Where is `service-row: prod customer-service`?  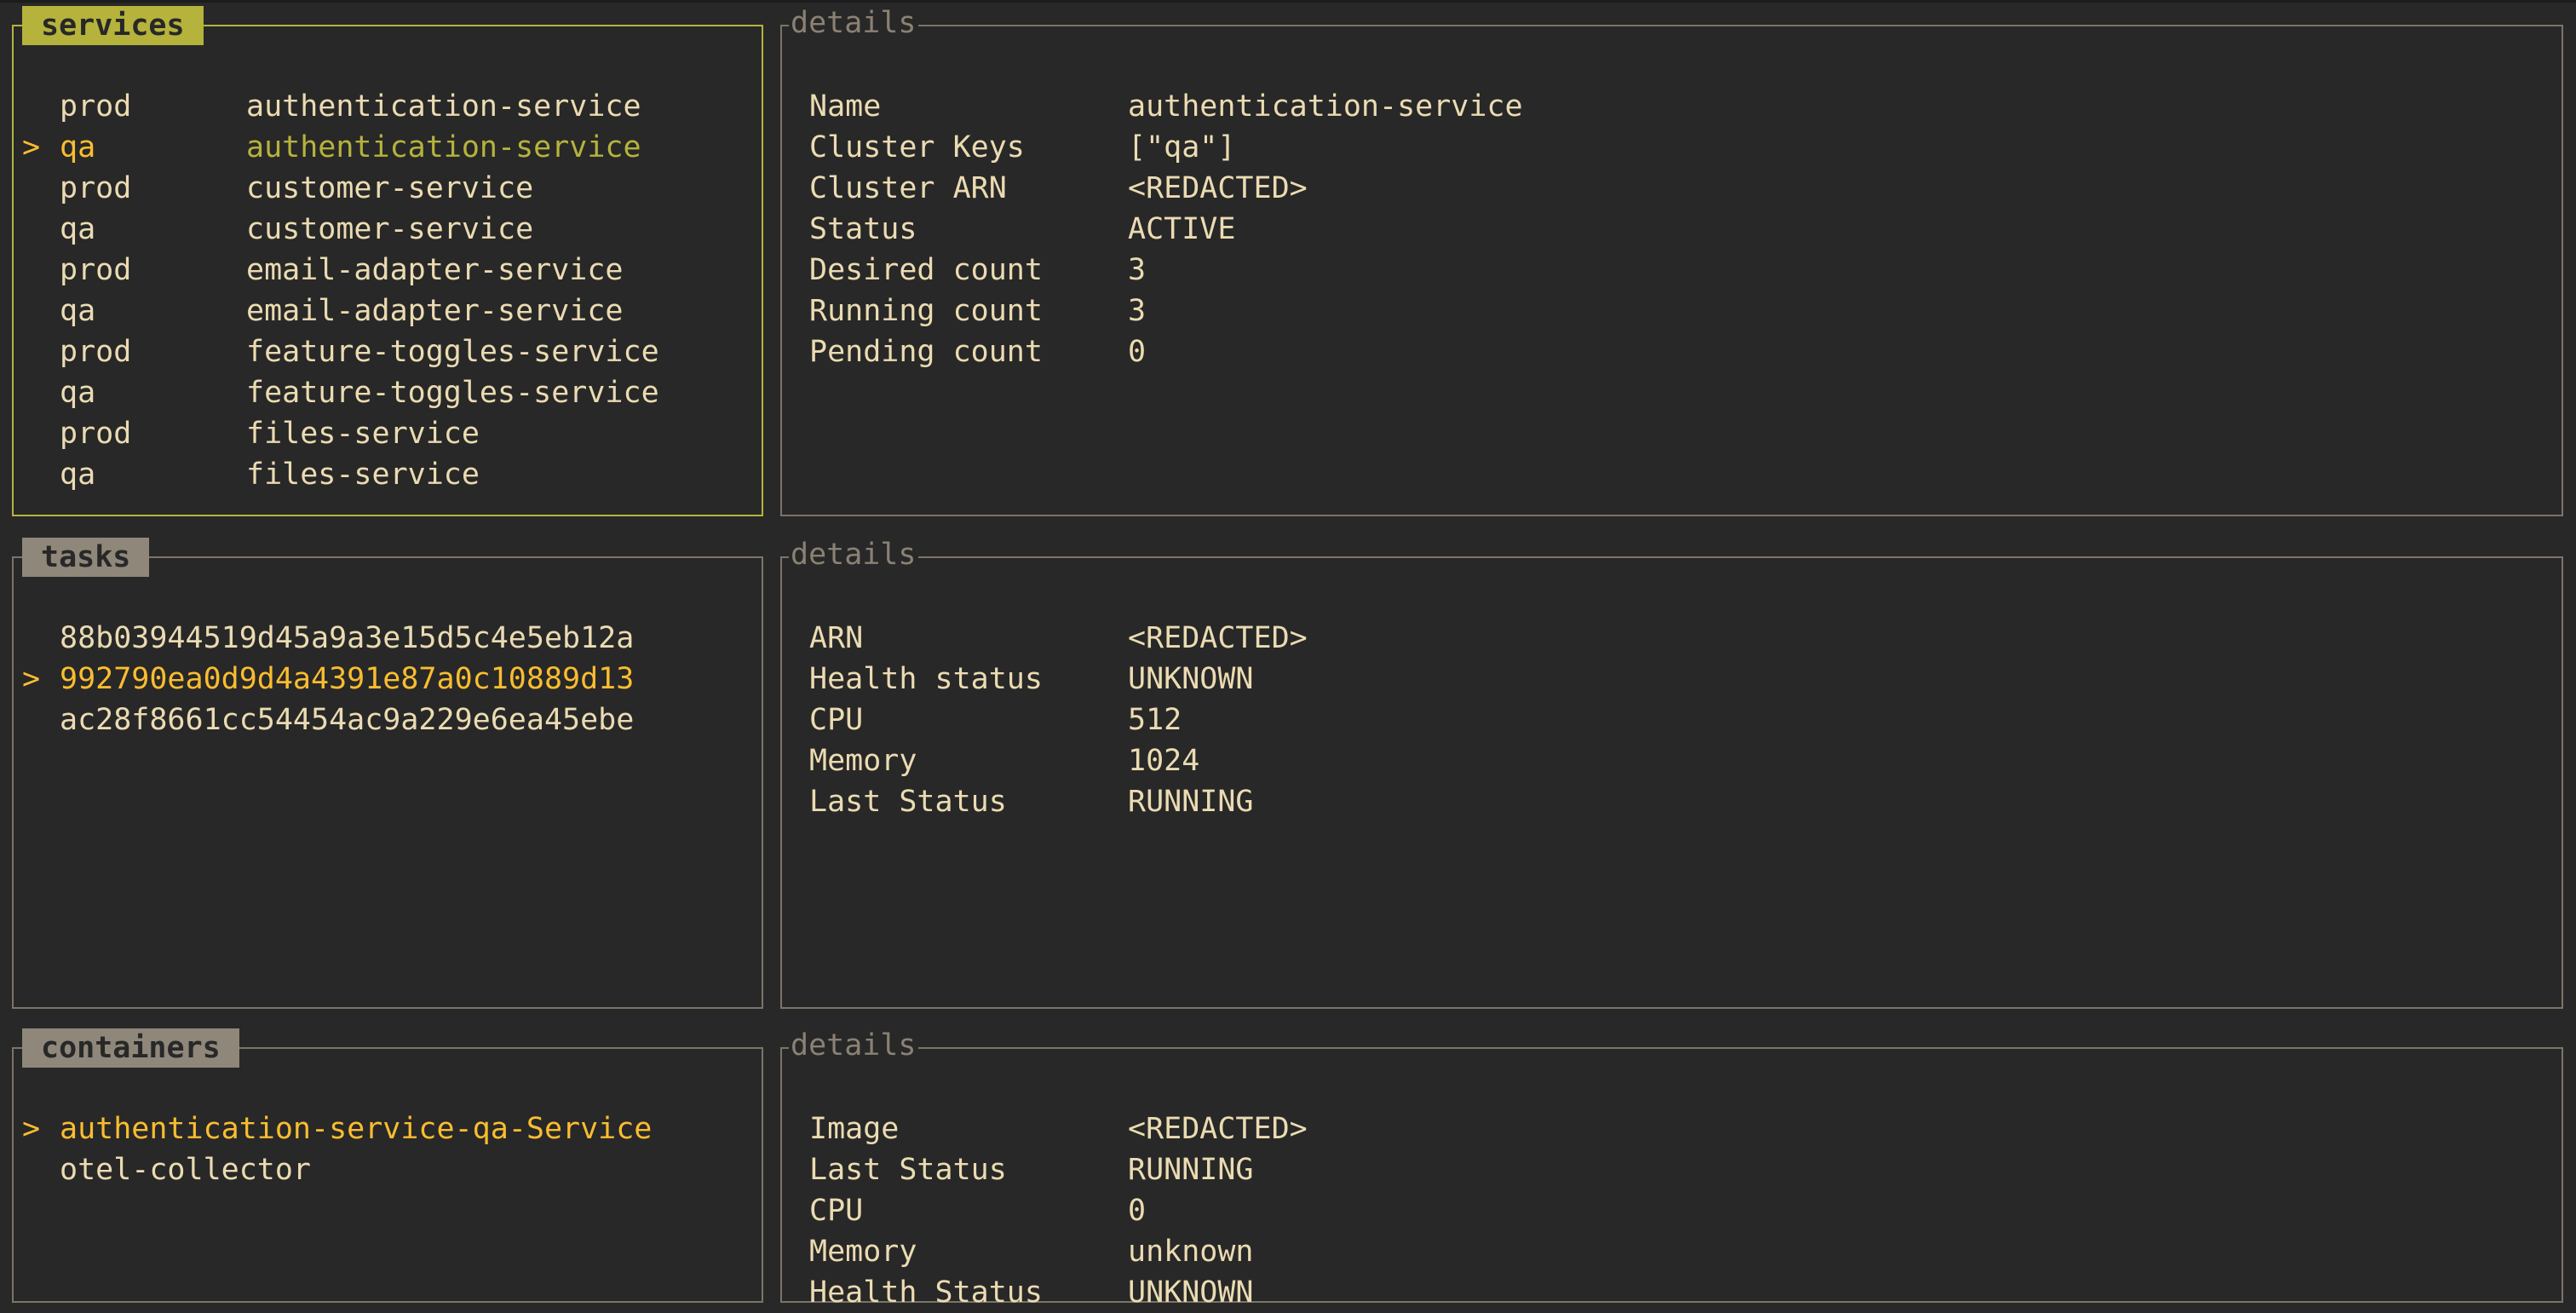
service-row: prod customer-service is located at coordinates (392, 188).